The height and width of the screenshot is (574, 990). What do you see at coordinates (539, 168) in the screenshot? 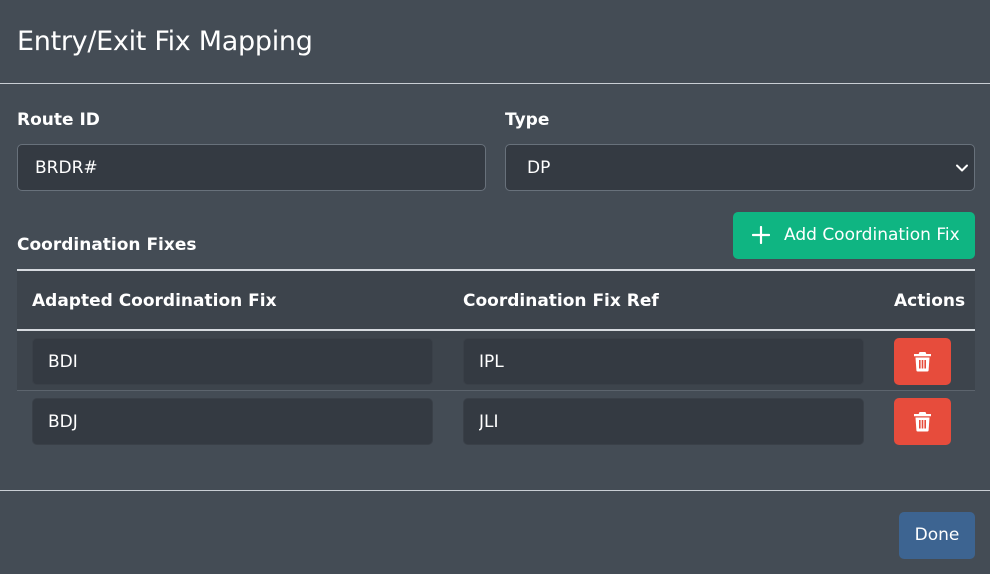
I see `type-select-value: DP` at bounding box center [539, 168].